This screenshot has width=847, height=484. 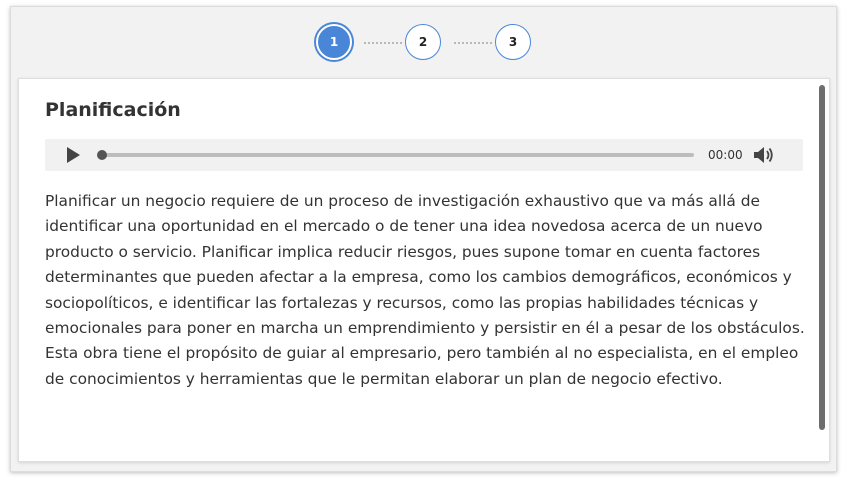 I want to click on scrollbar-thumb, so click(x=822, y=257).